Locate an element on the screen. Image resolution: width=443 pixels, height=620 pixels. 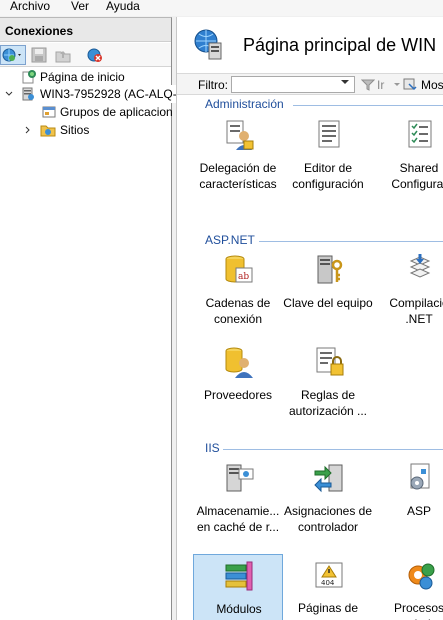
tile-modules: Módulos is located at coordinates (238, 587).